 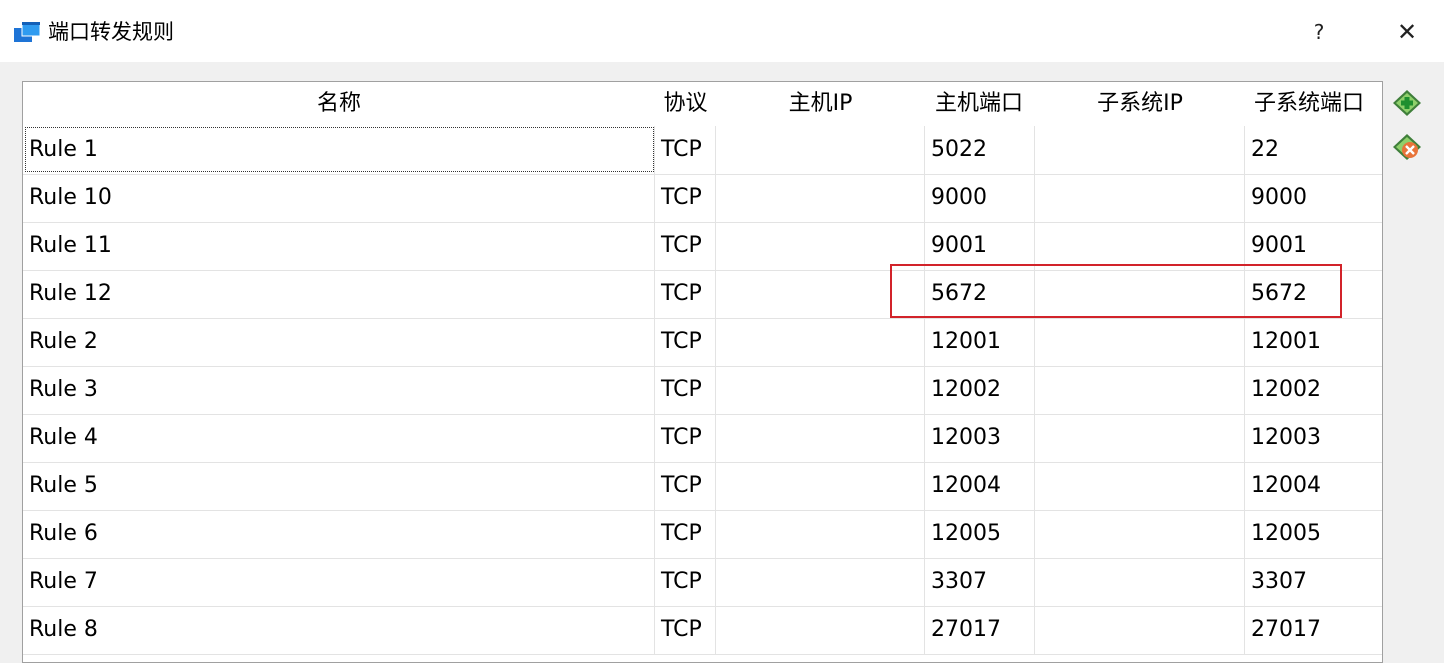 I want to click on cell-host-port: 12001, so click(x=980, y=342).